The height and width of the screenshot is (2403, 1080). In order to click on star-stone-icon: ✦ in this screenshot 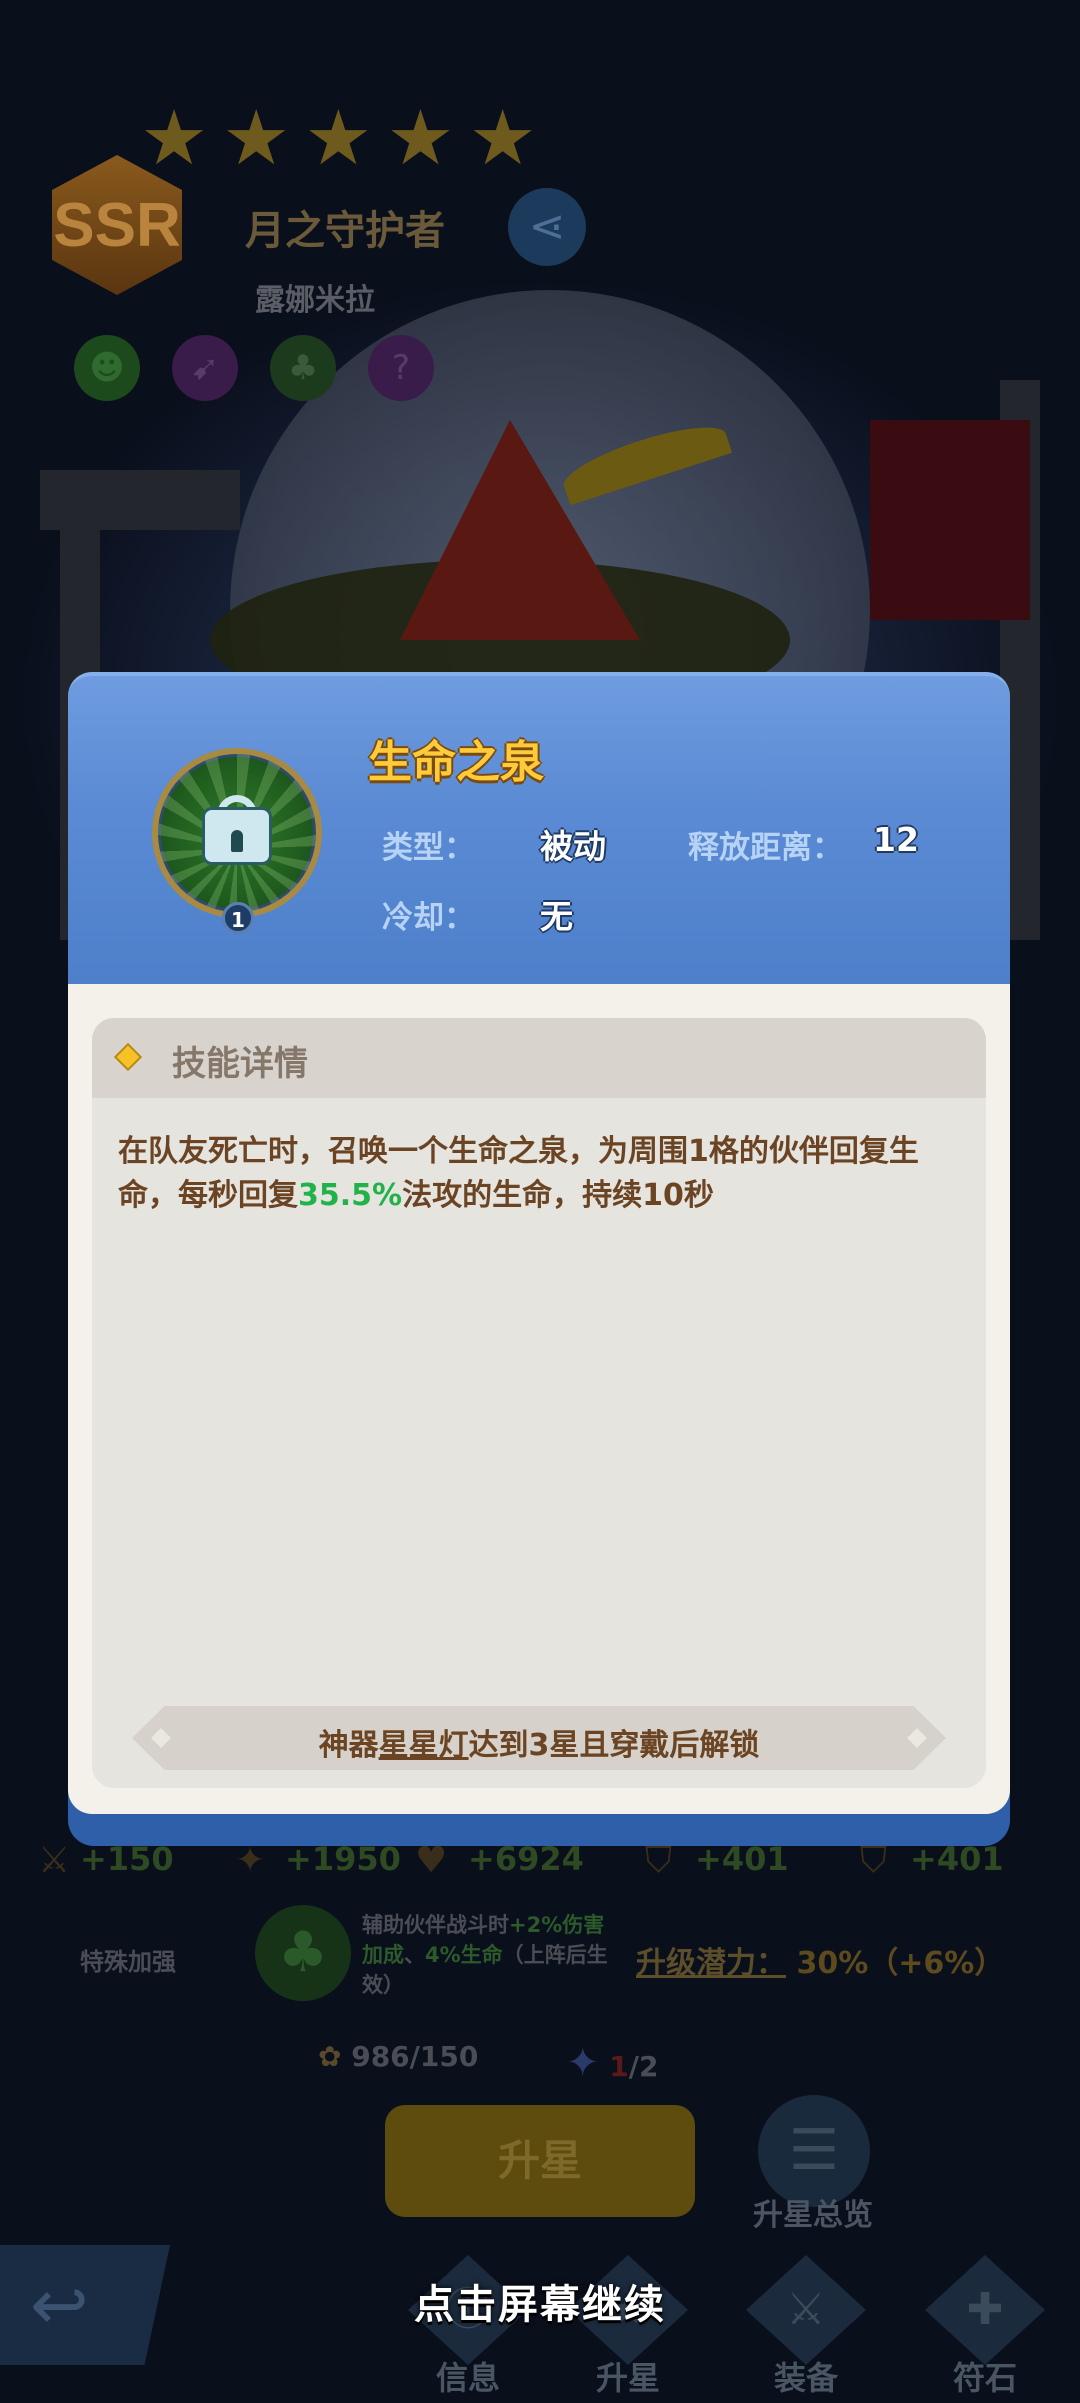, I will do `click(583, 2063)`.